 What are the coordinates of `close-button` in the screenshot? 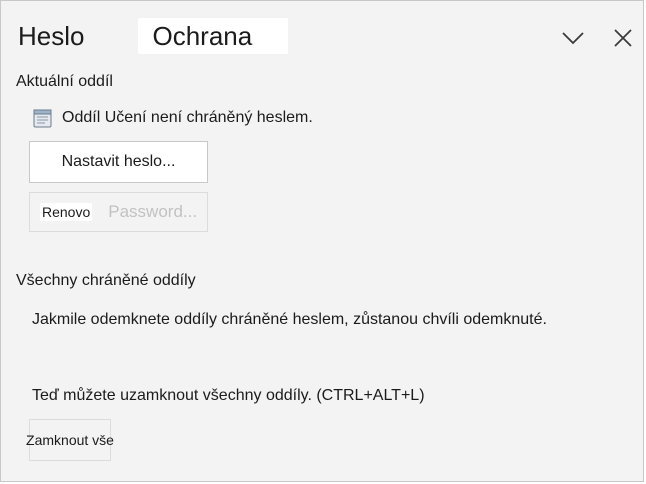 It's located at (623, 38).